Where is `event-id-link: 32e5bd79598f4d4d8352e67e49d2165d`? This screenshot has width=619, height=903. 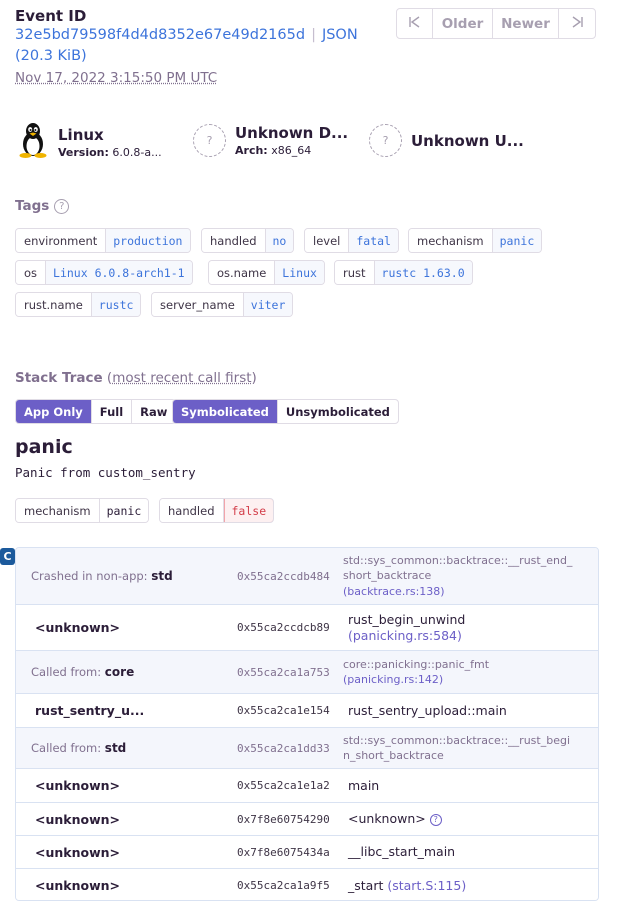 event-id-link: 32e5bd79598f4d4d8352e67e49d2165d is located at coordinates (160, 35).